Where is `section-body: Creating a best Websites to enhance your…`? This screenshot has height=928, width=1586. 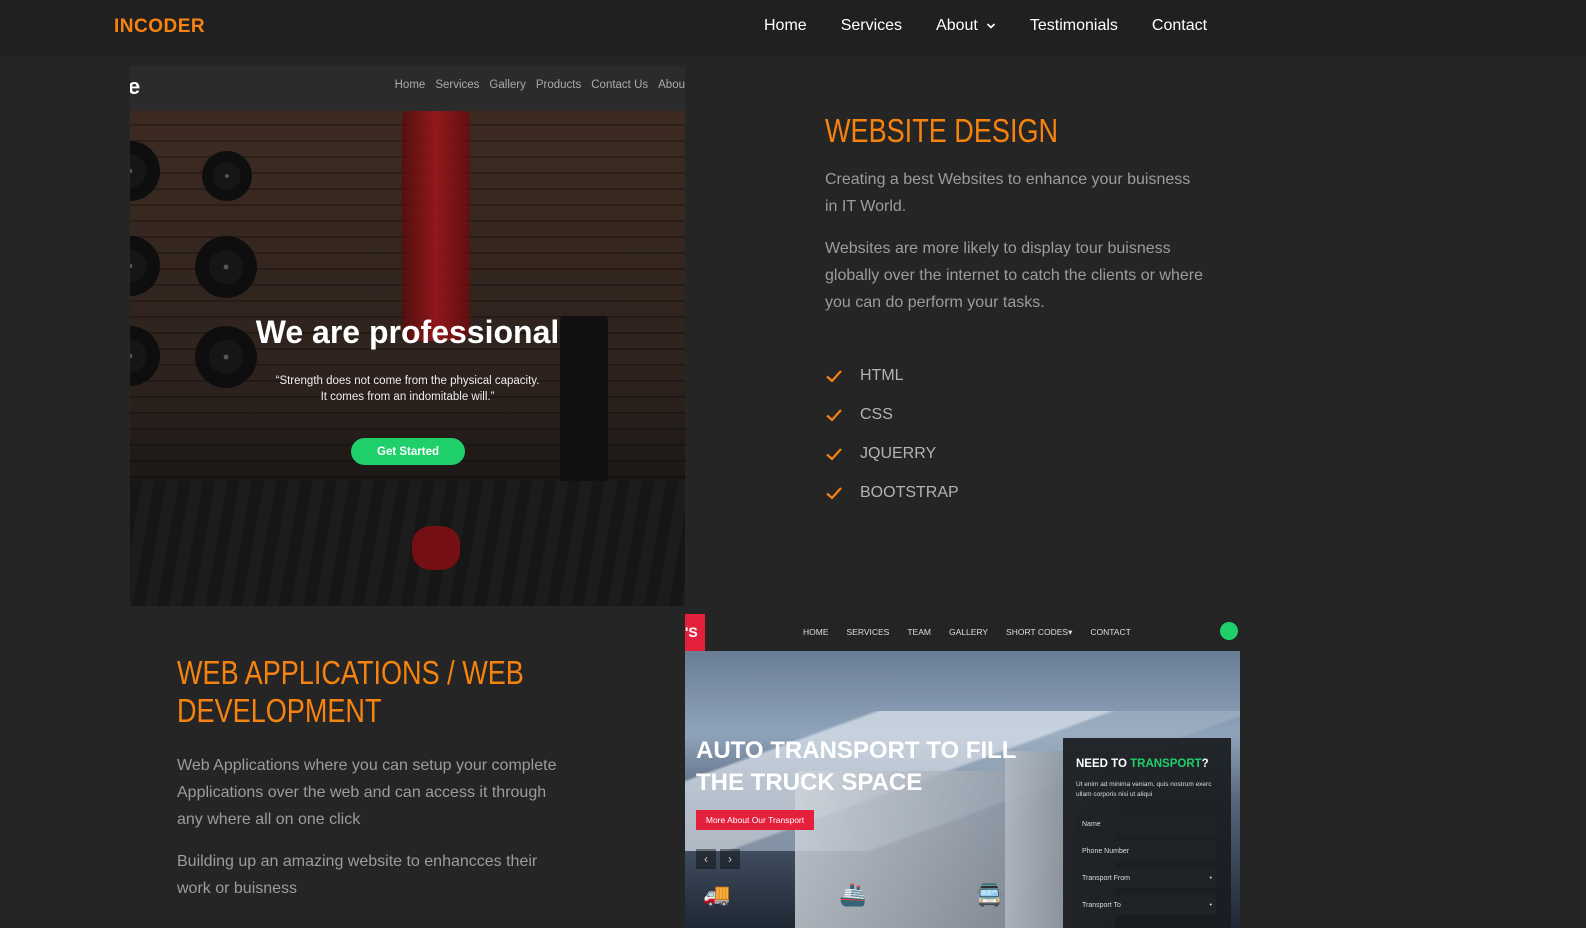
section-body: Creating a best Websites to enhance your… is located at coordinates (1015, 241).